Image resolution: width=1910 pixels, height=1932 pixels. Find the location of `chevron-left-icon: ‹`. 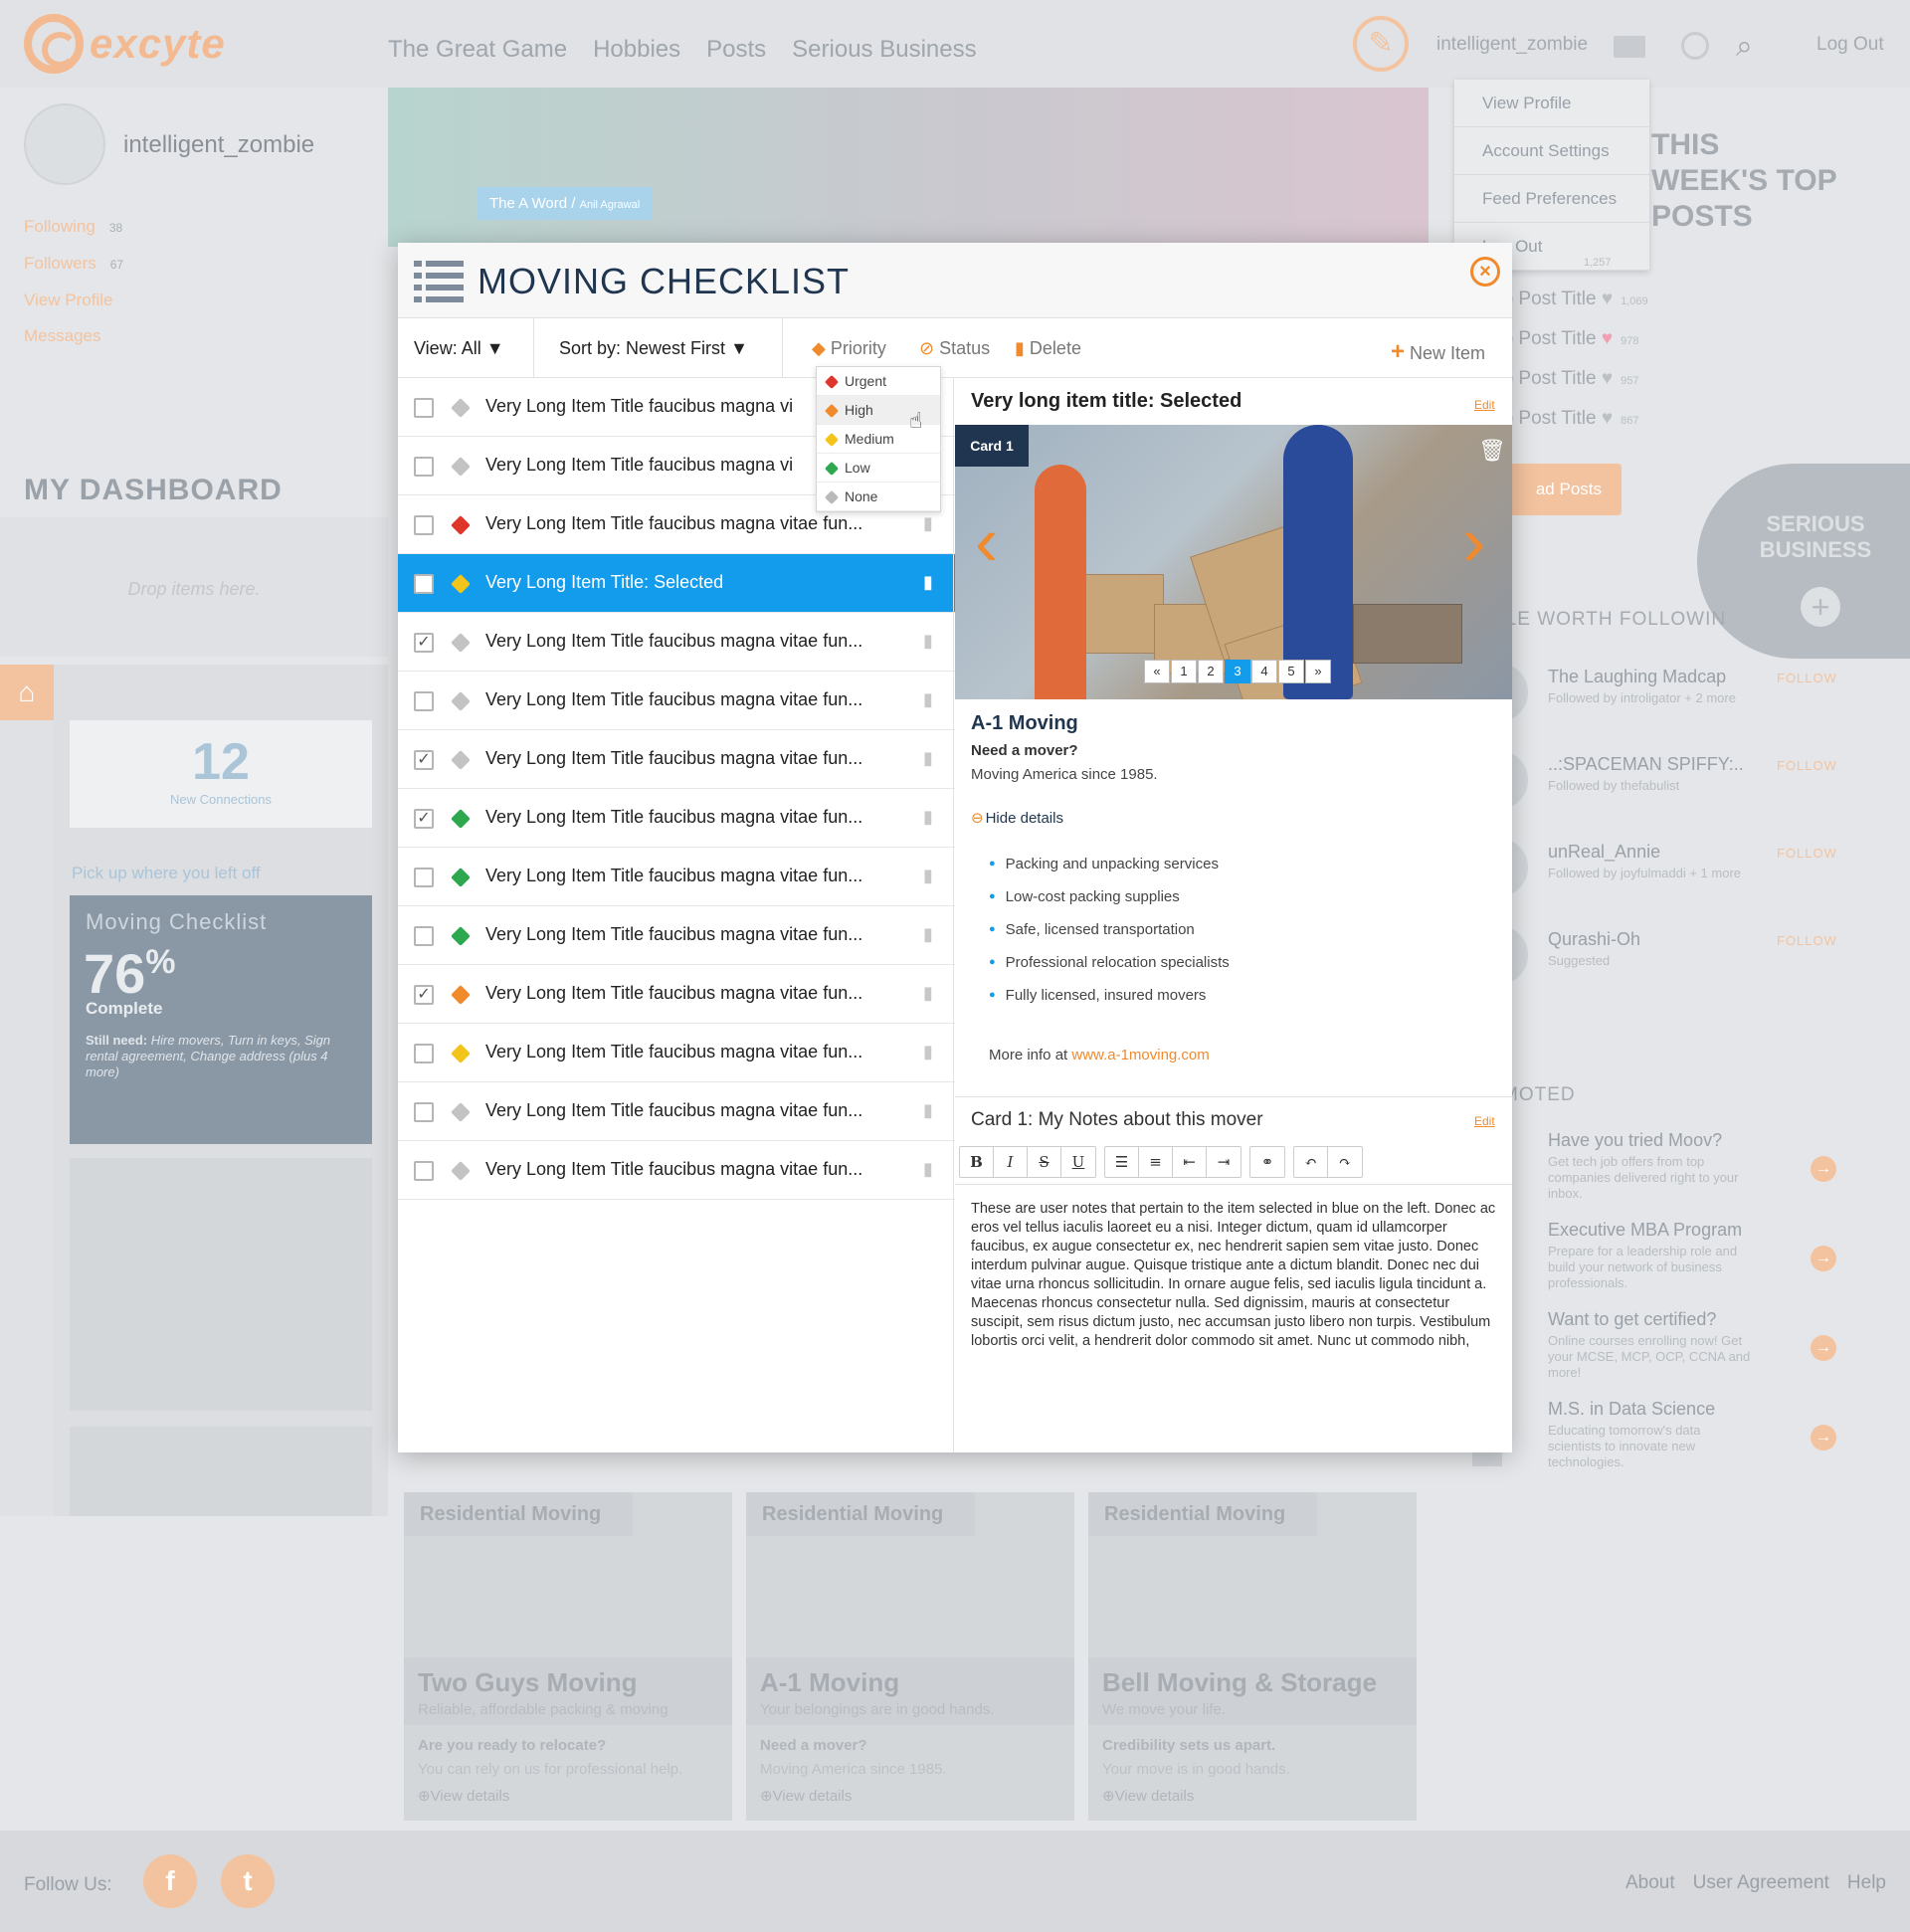

chevron-left-icon: ‹ is located at coordinates (986, 541).